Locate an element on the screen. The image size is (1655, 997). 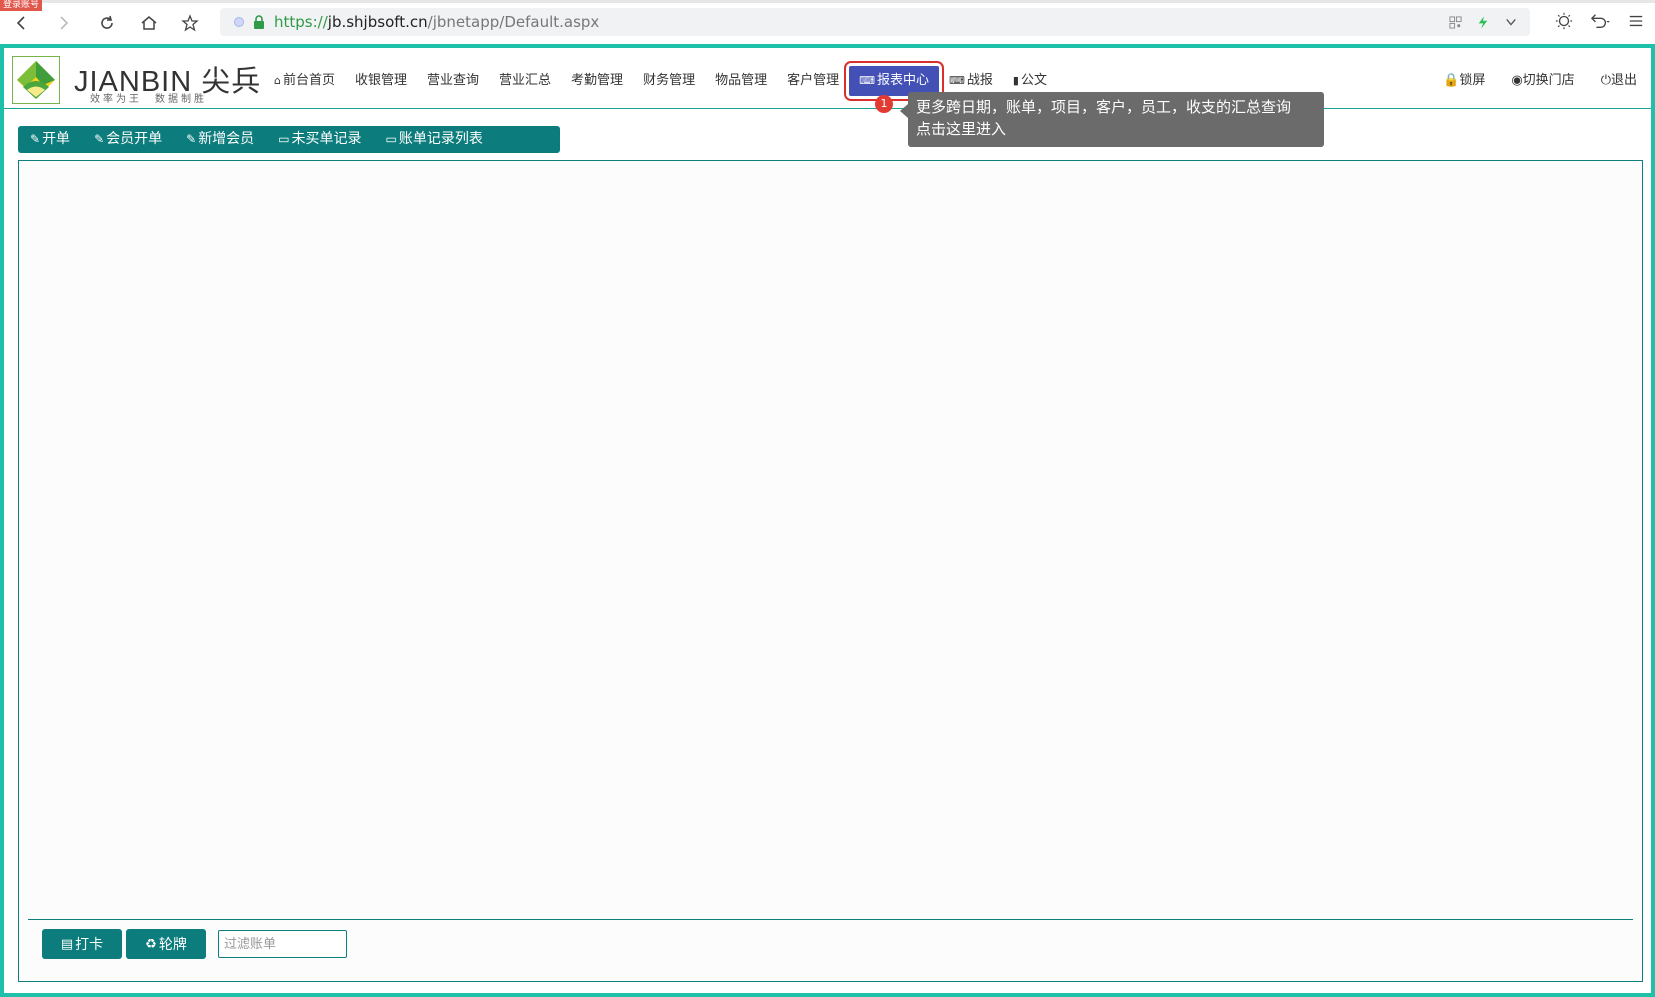
brightness-icon is located at coordinates (1564, 21).